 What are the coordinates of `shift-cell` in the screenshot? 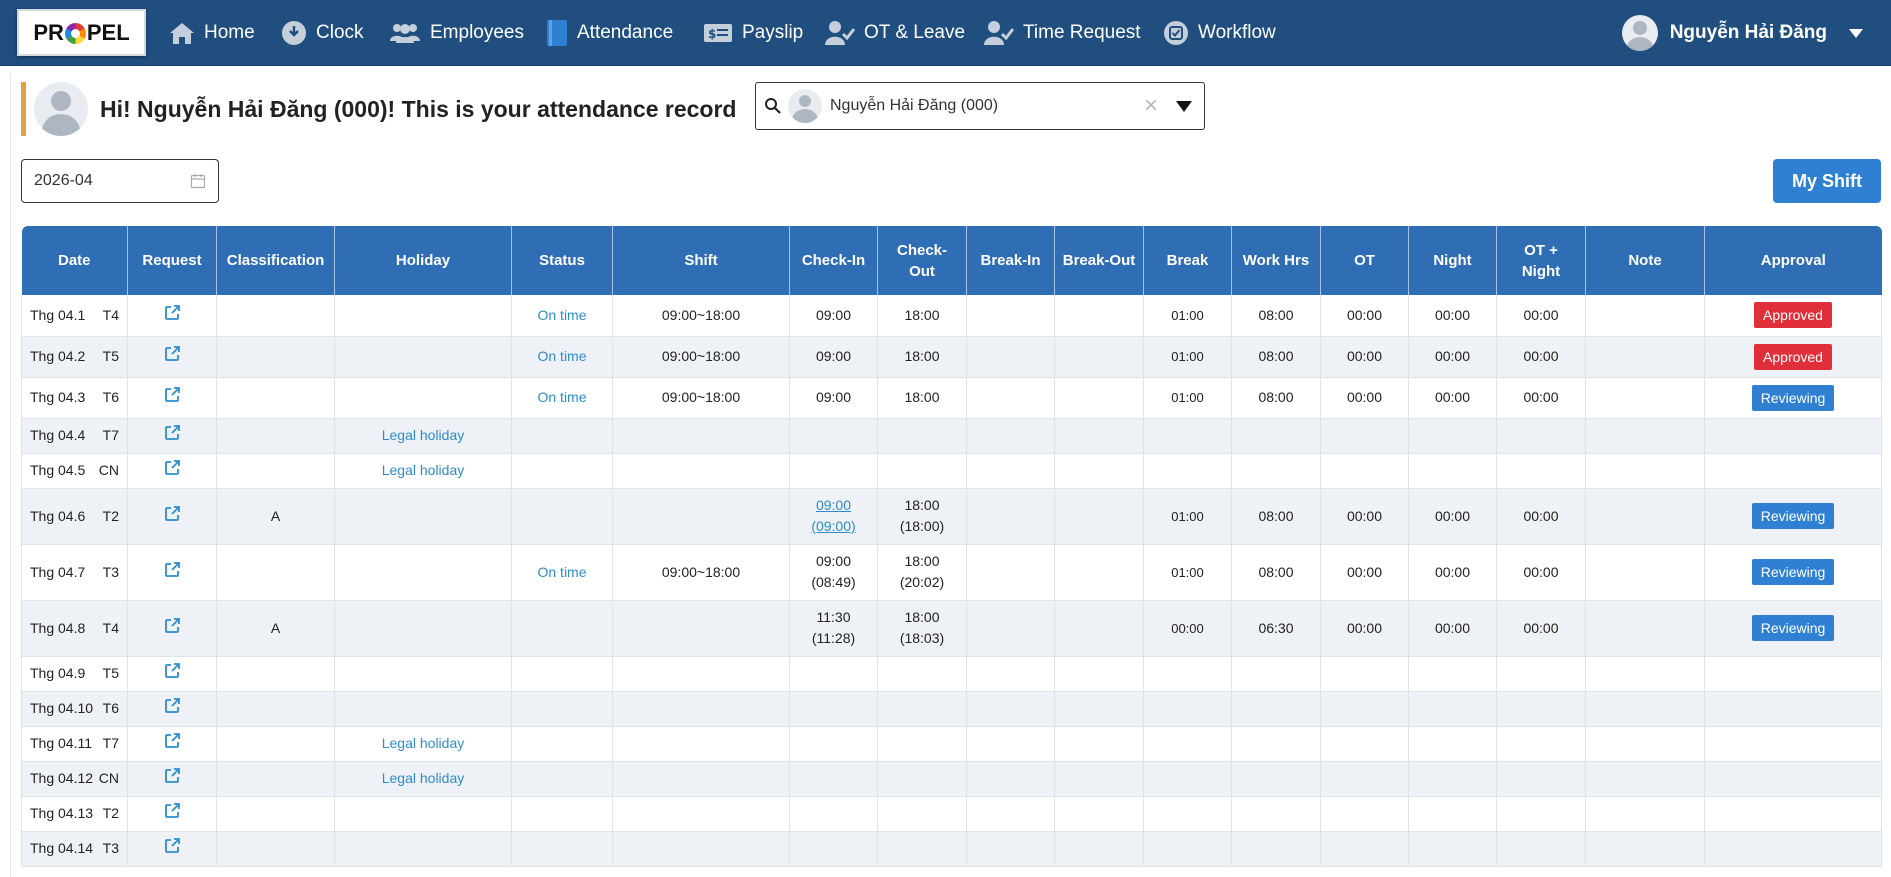 It's located at (701, 471).